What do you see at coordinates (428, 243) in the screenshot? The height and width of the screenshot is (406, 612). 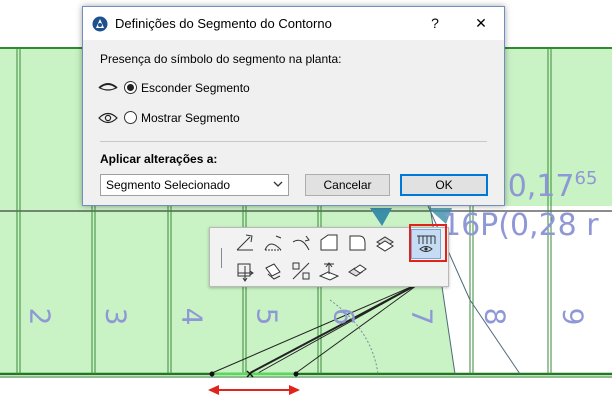 I see `active-tool-highlight` at bounding box center [428, 243].